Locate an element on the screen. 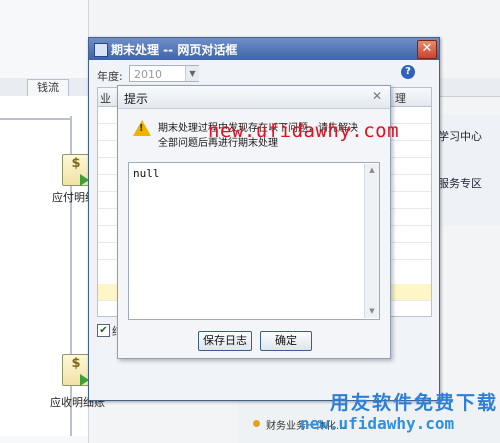 The image size is (500, 443). help-icon: ? is located at coordinates (408, 72).